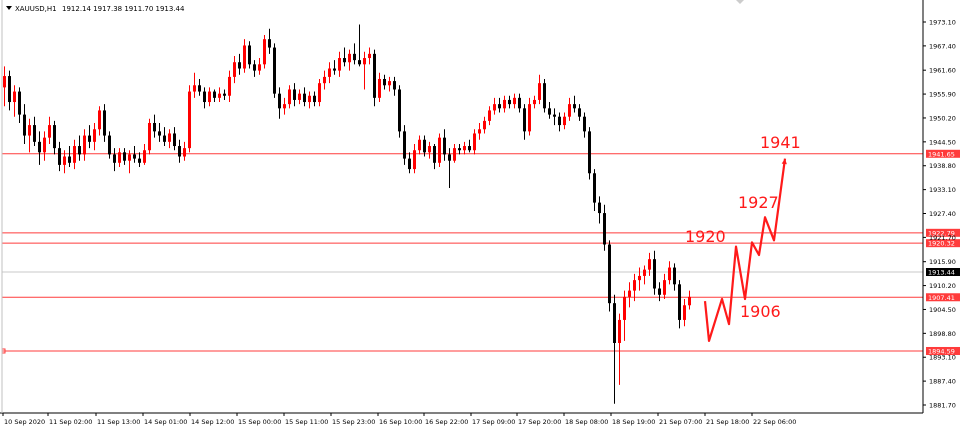 Image resolution: width=960 pixels, height=433 pixels. Describe the element at coordinates (118, 422) in the screenshot. I see `x-tick-label: 11 Sep 13:00` at that location.